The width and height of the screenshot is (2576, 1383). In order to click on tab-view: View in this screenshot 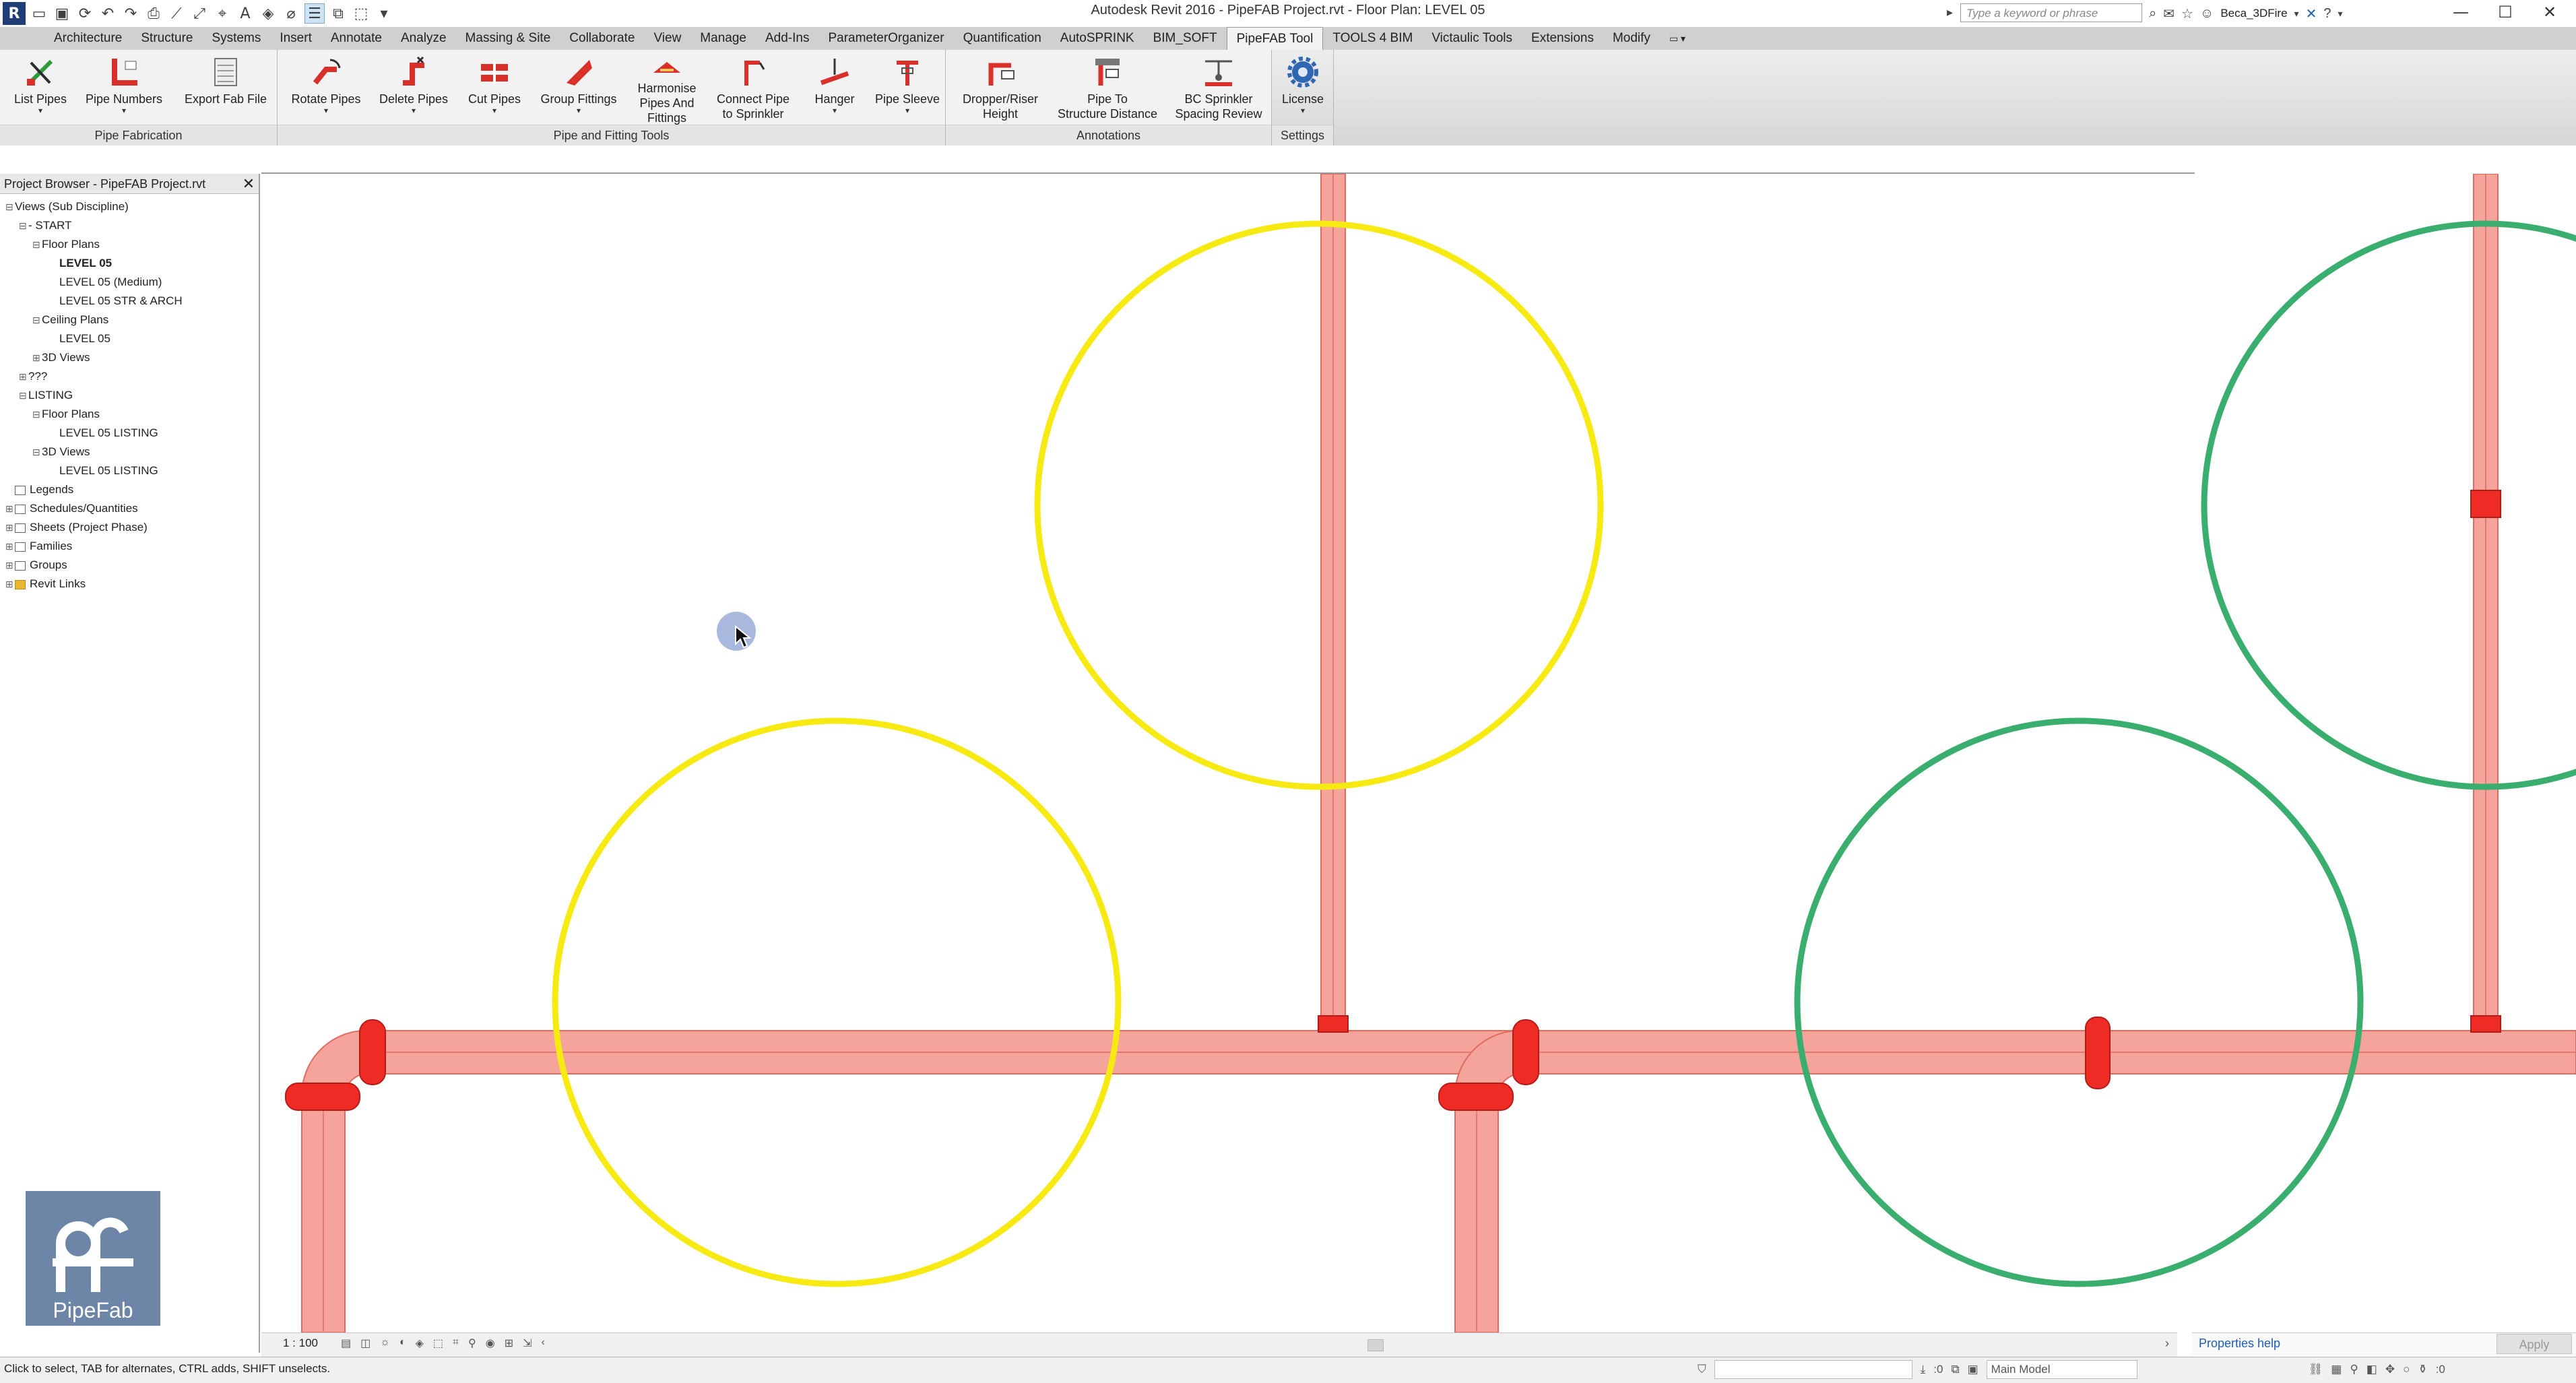, I will do `click(667, 38)`.